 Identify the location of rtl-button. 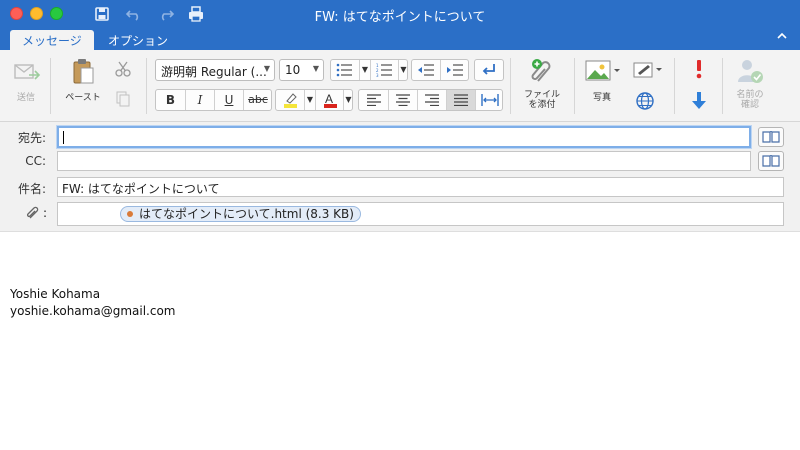
(489, 70).